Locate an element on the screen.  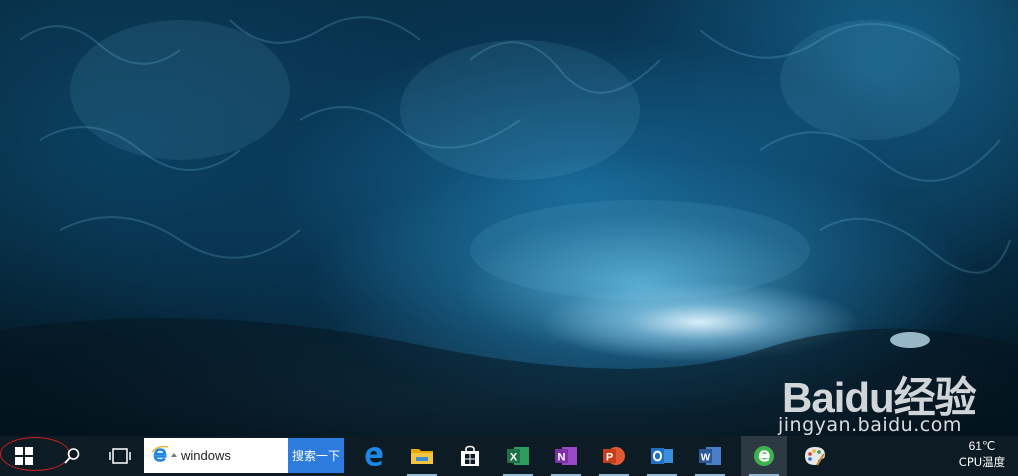
excel-icon: X is located at coordinates (518, 456).